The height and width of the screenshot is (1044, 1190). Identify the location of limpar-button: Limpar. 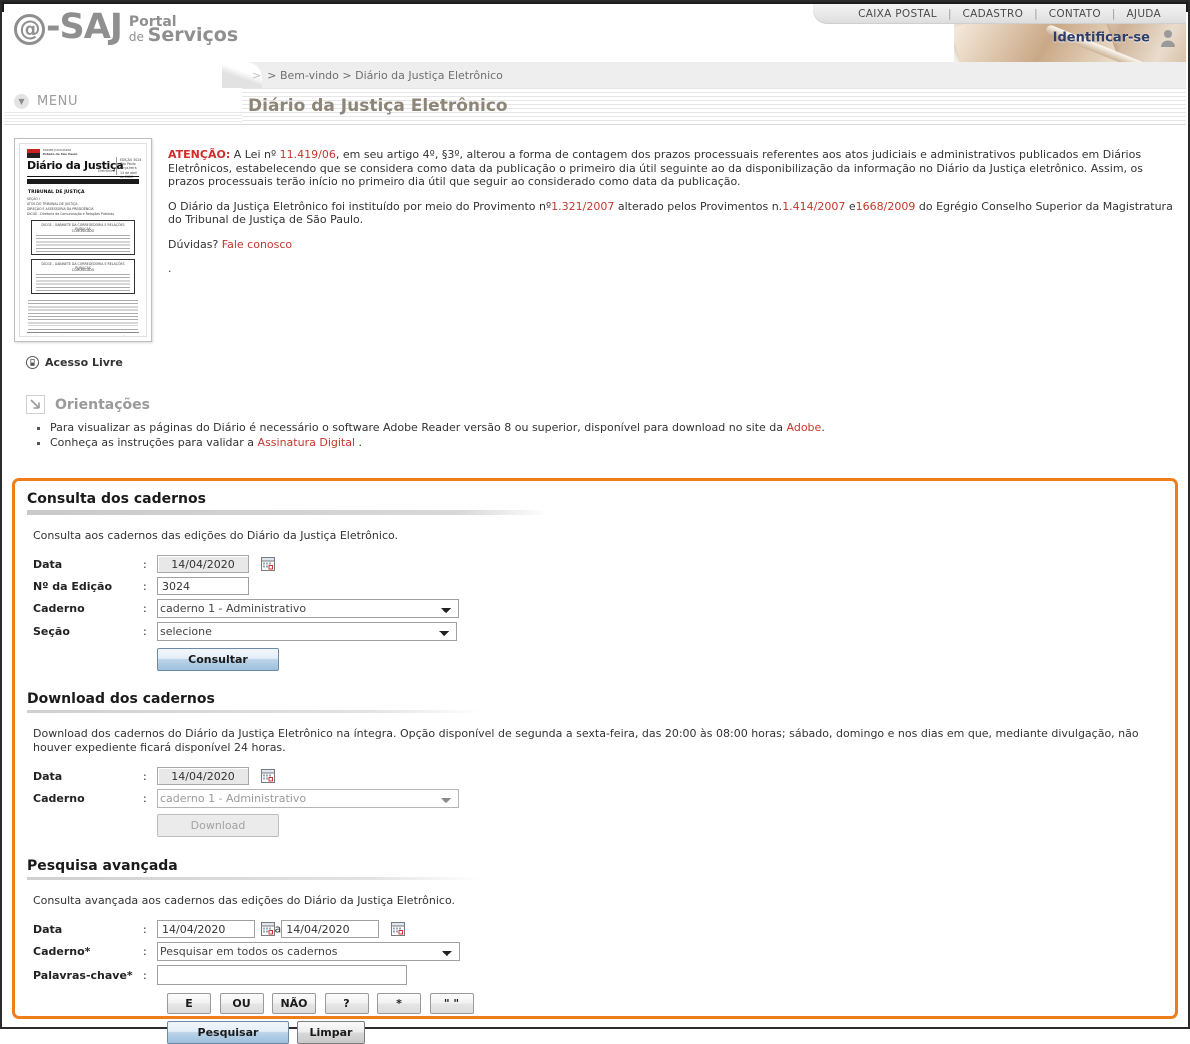
(331, 1032).